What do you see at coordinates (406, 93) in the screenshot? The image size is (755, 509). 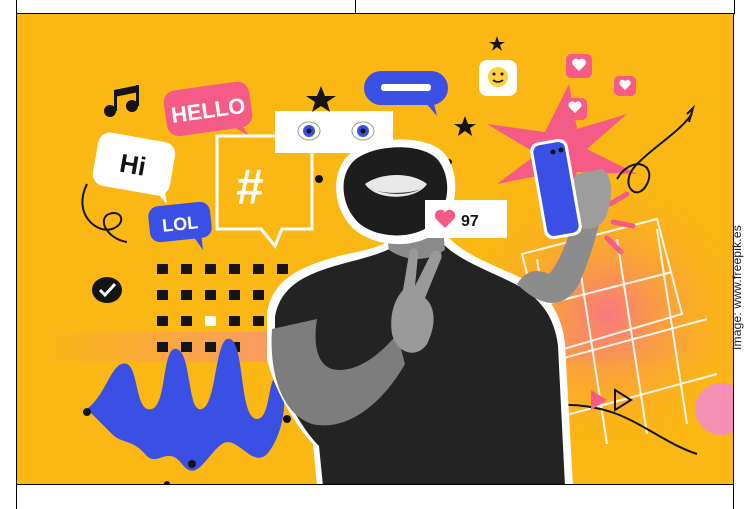 I see `typing-pill-bubble` at bounding box center [406, 93].